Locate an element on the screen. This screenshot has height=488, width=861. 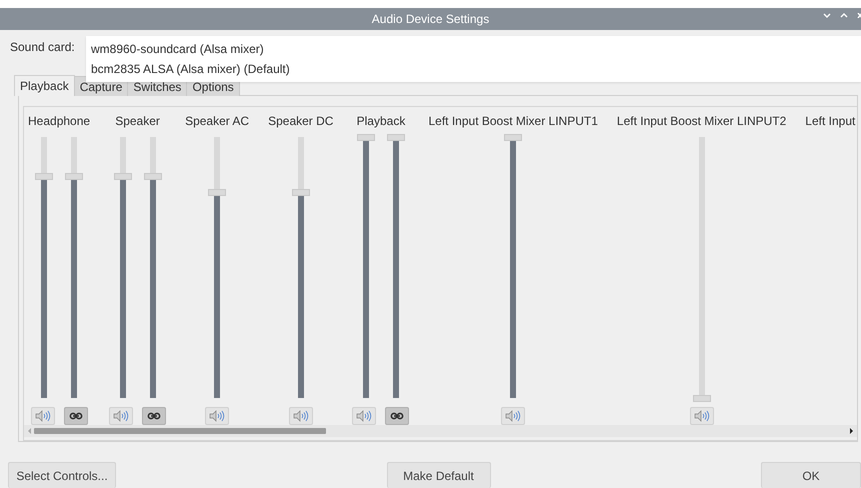
dropdown-option: wm8960-soundcard (Alsa mixer) is located at coordinates (473, 49).